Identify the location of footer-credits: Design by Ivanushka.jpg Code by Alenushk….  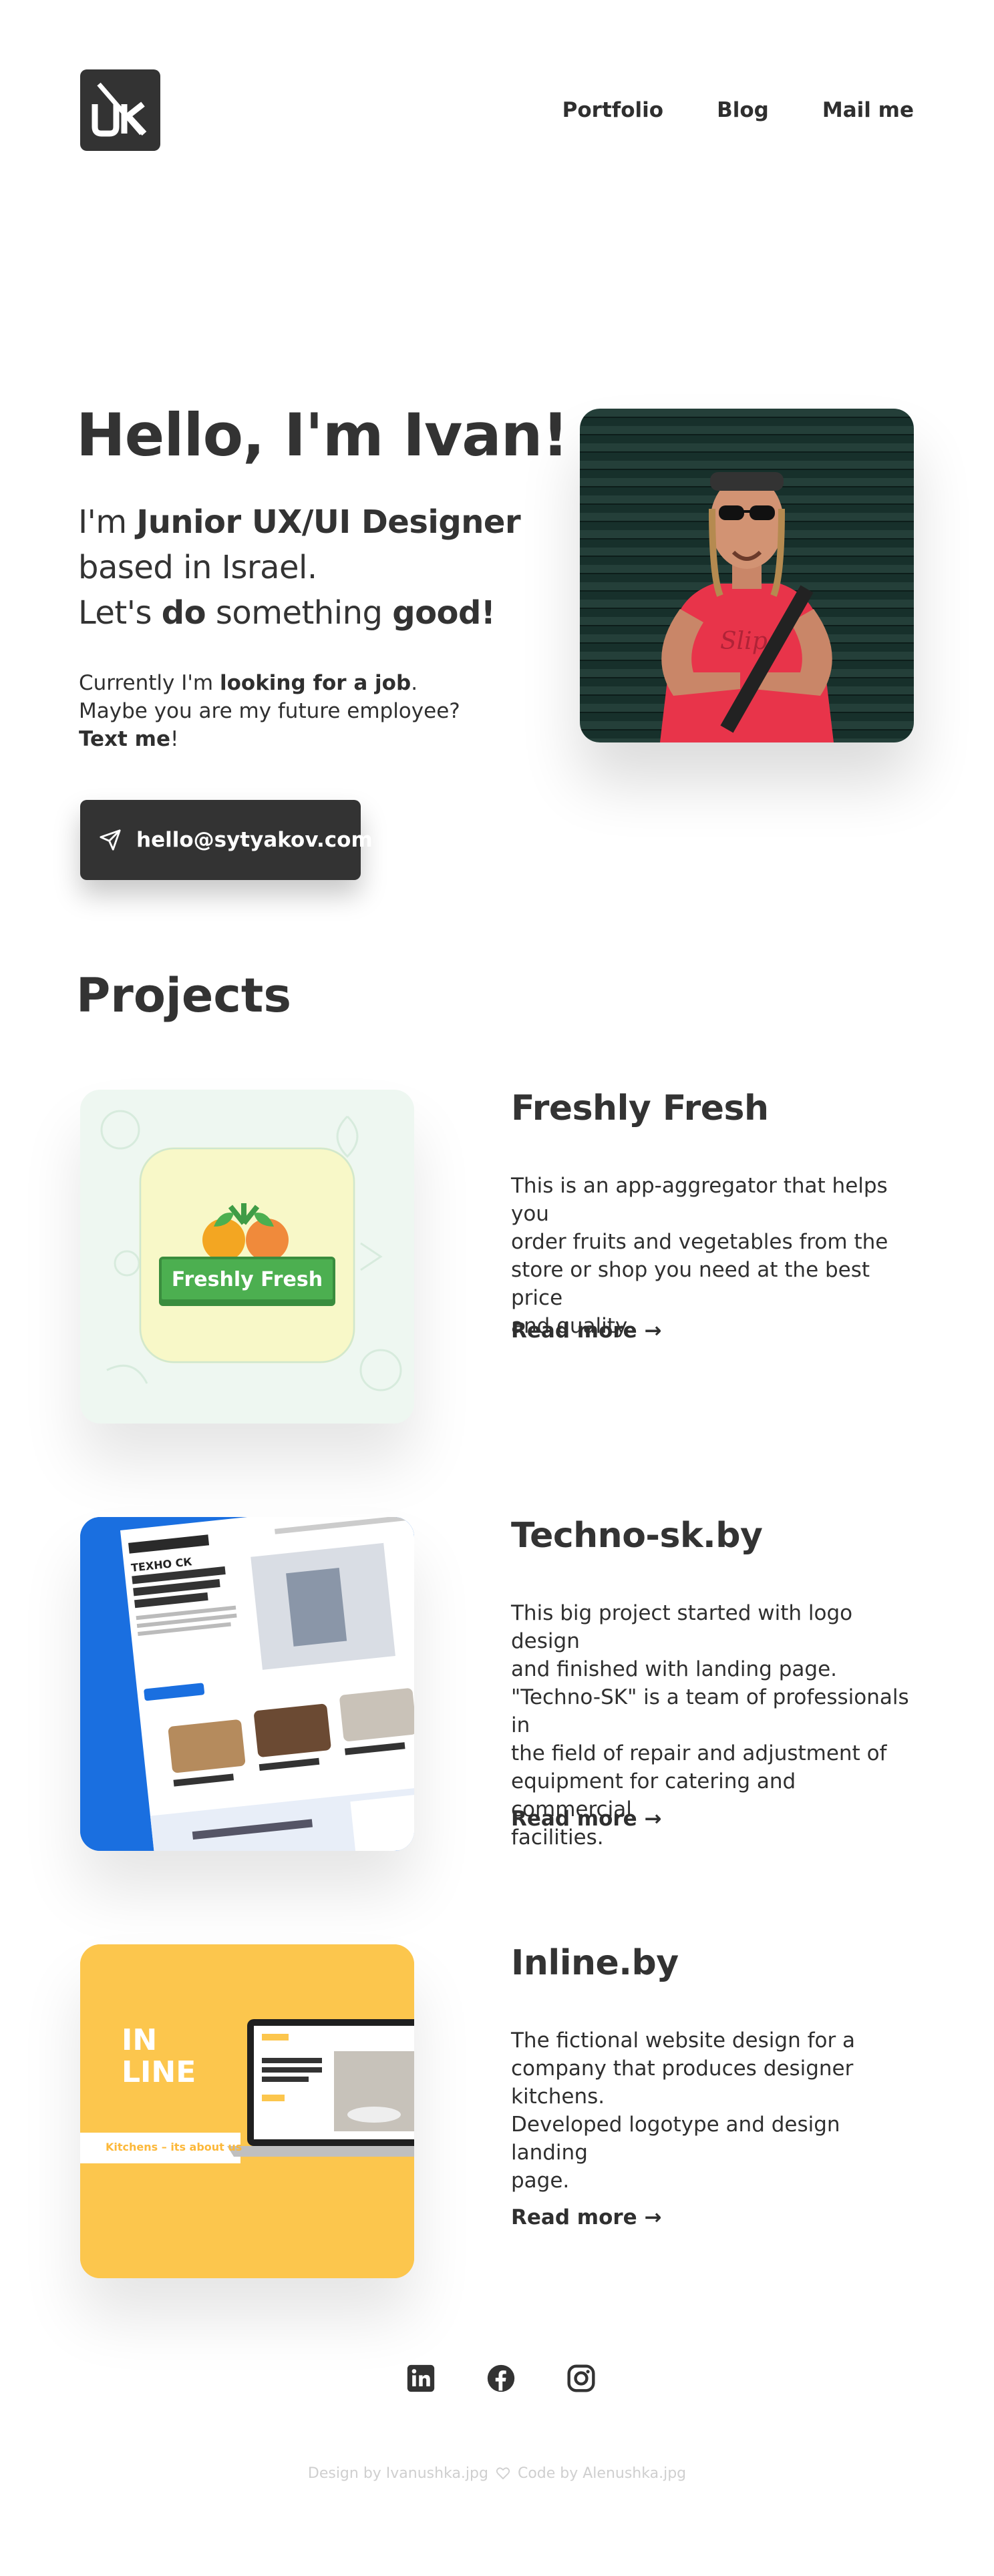
(497, 2474).